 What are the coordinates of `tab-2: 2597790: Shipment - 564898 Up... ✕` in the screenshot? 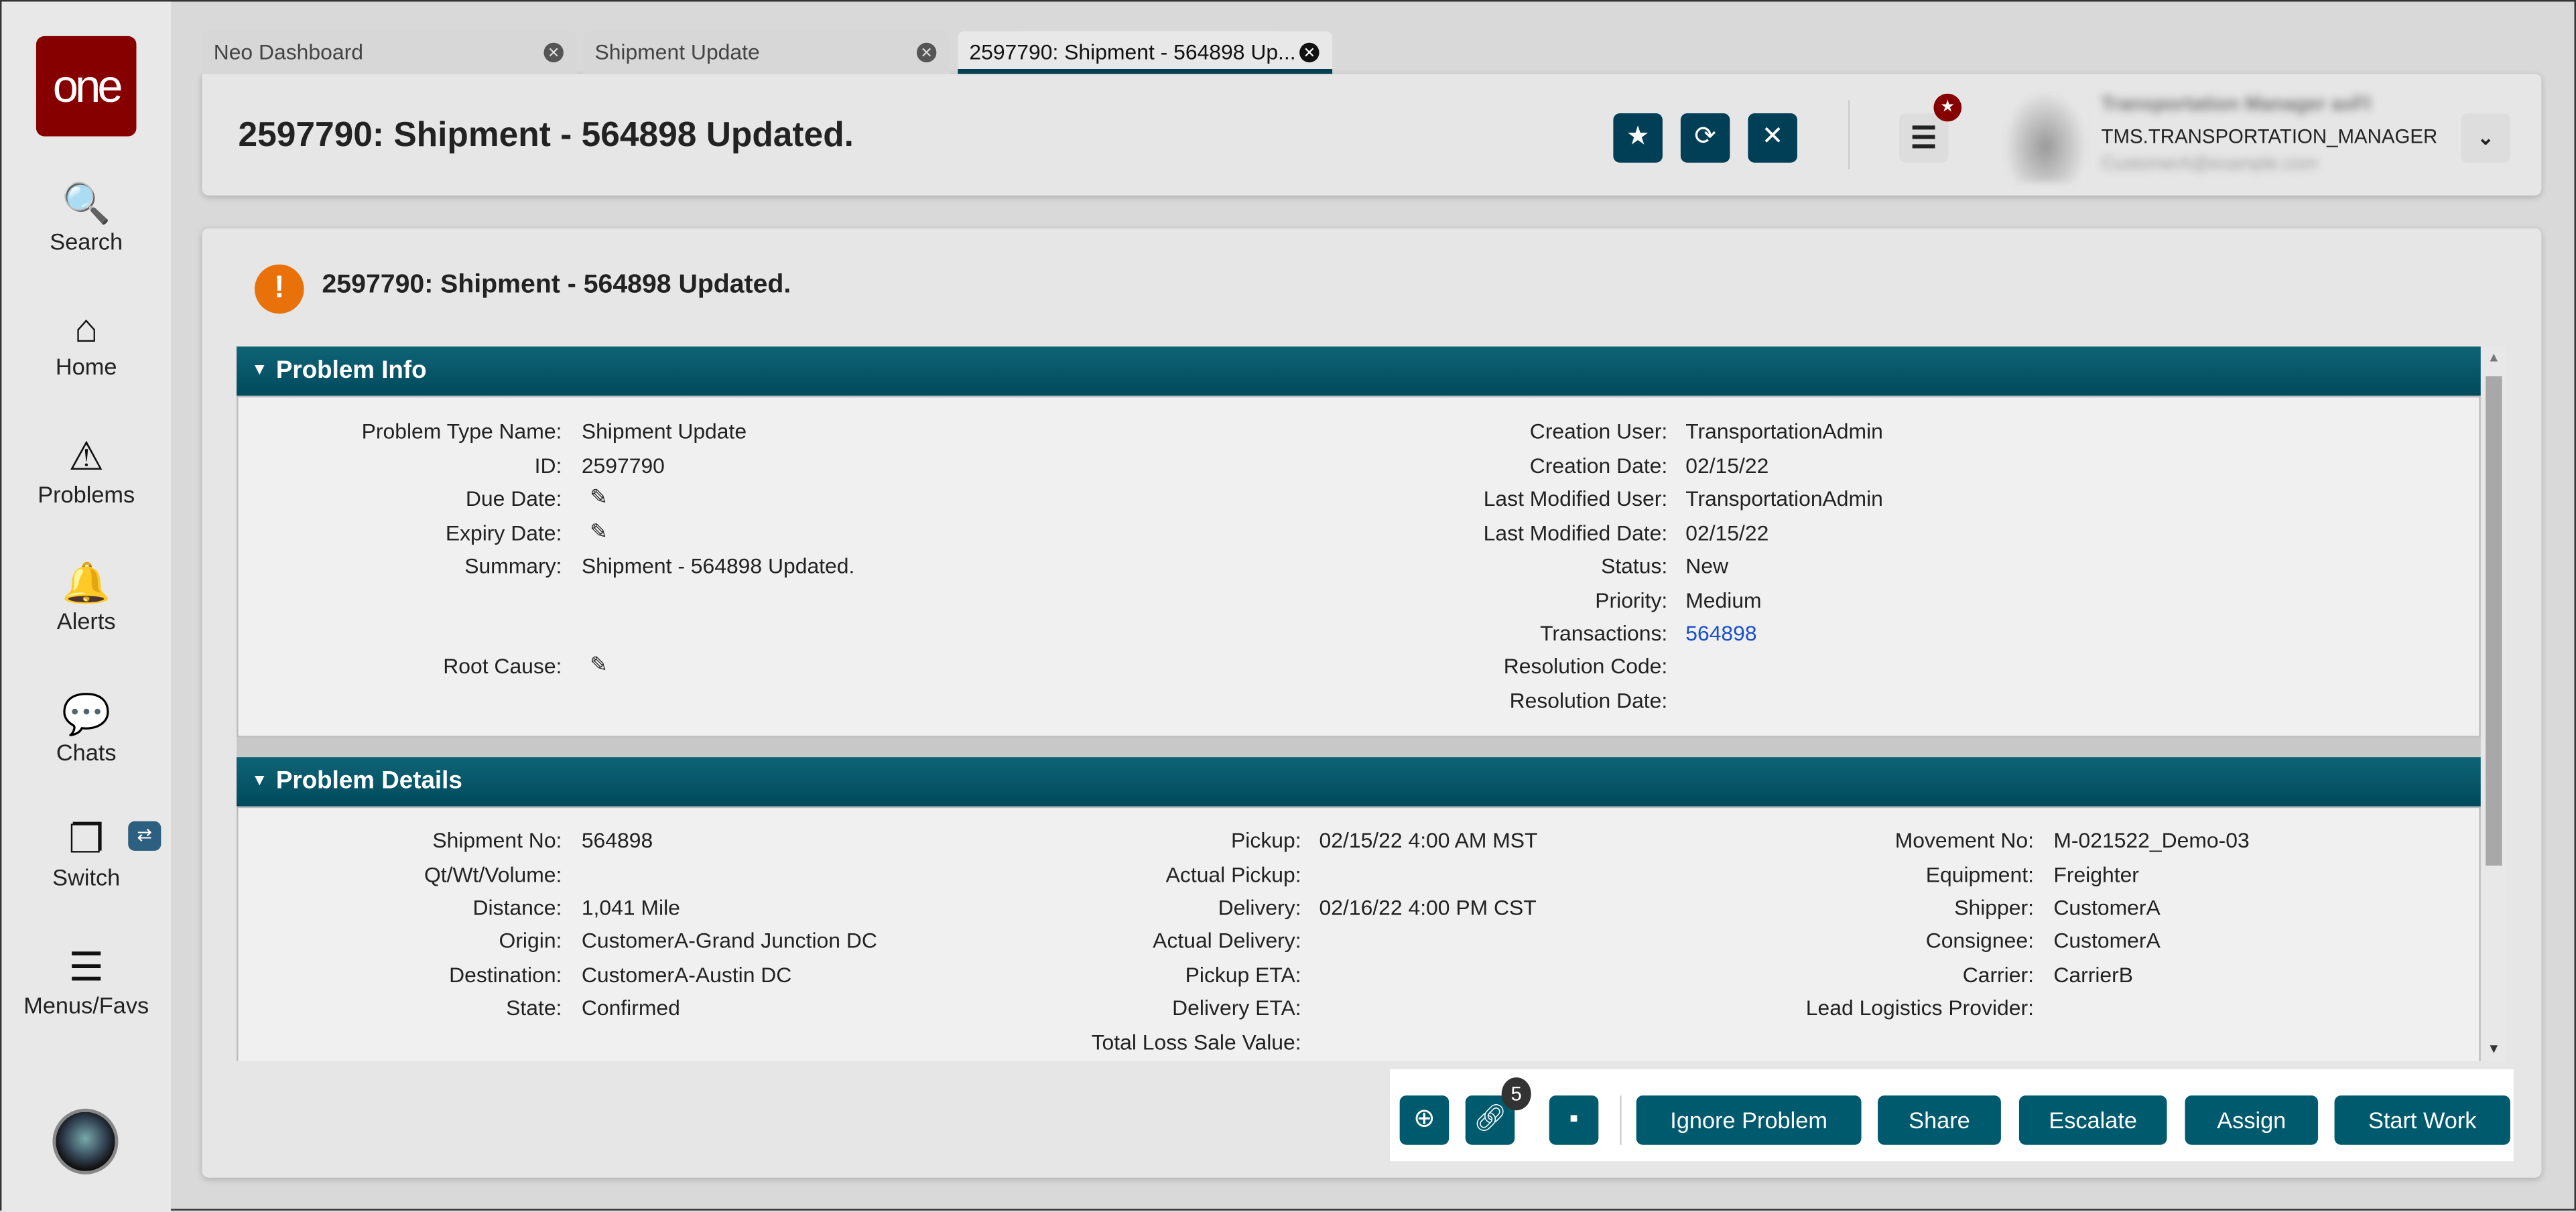 It's located at (1145, 52).